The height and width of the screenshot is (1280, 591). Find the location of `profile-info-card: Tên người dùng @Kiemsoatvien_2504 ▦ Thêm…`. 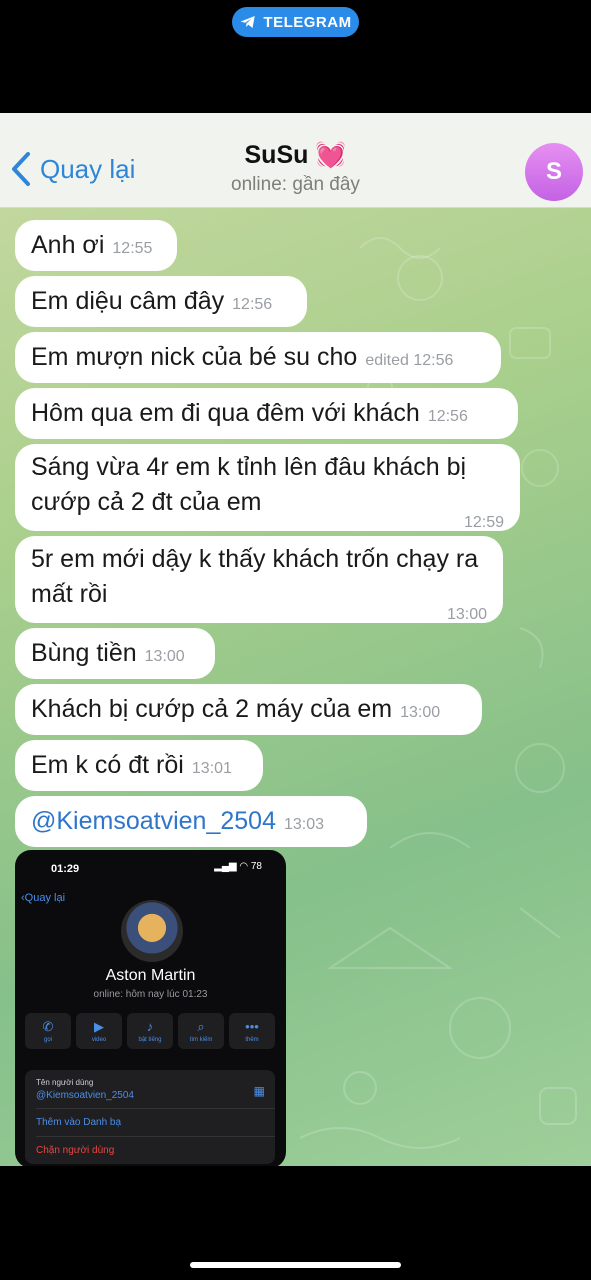

profile-info-card: Tên người dùng @Kiemsoatvien_2504 ▦ Thêm… is located at coordinates (150, 1117).